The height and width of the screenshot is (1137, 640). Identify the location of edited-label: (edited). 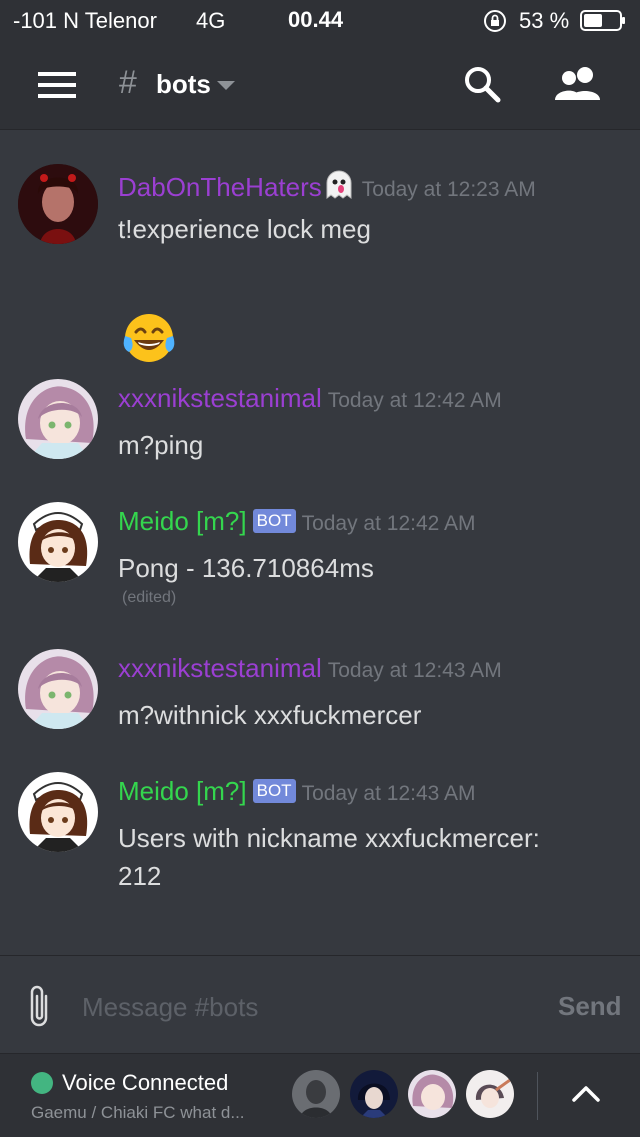
(149, 597).